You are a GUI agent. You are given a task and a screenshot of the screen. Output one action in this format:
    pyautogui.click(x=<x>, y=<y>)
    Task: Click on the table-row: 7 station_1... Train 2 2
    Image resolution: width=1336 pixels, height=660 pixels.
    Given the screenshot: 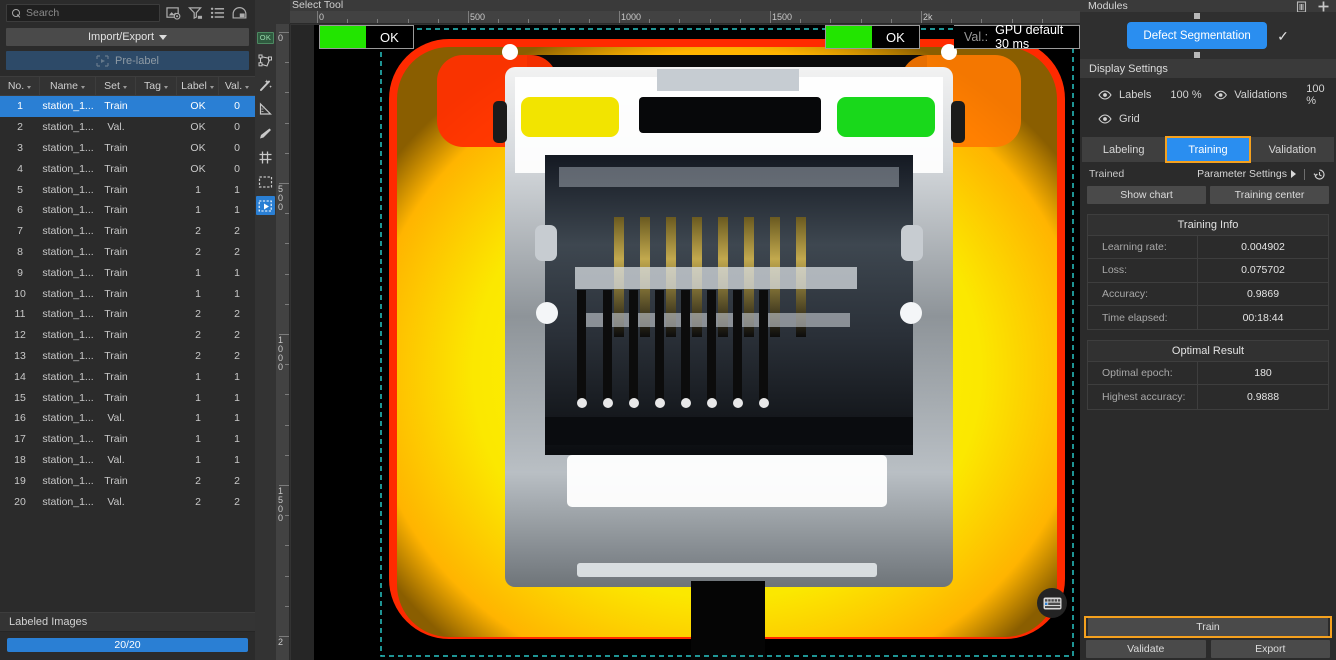 What is the action you would take?
    pyautogui.click(x=127, y=231)
    